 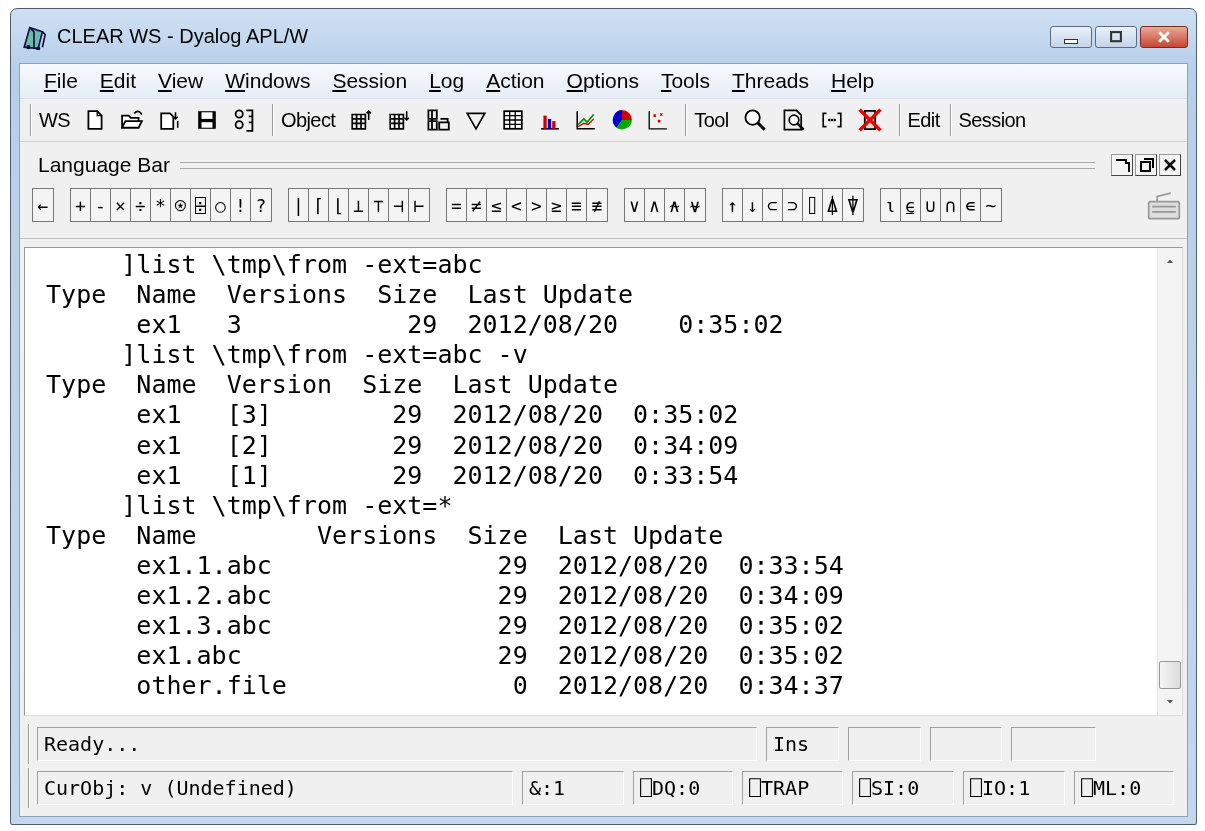 What do you see at coordinates (308, 120) in the screenshot?
I see `toolbar-label: Object` at bounding box center [308, 120].